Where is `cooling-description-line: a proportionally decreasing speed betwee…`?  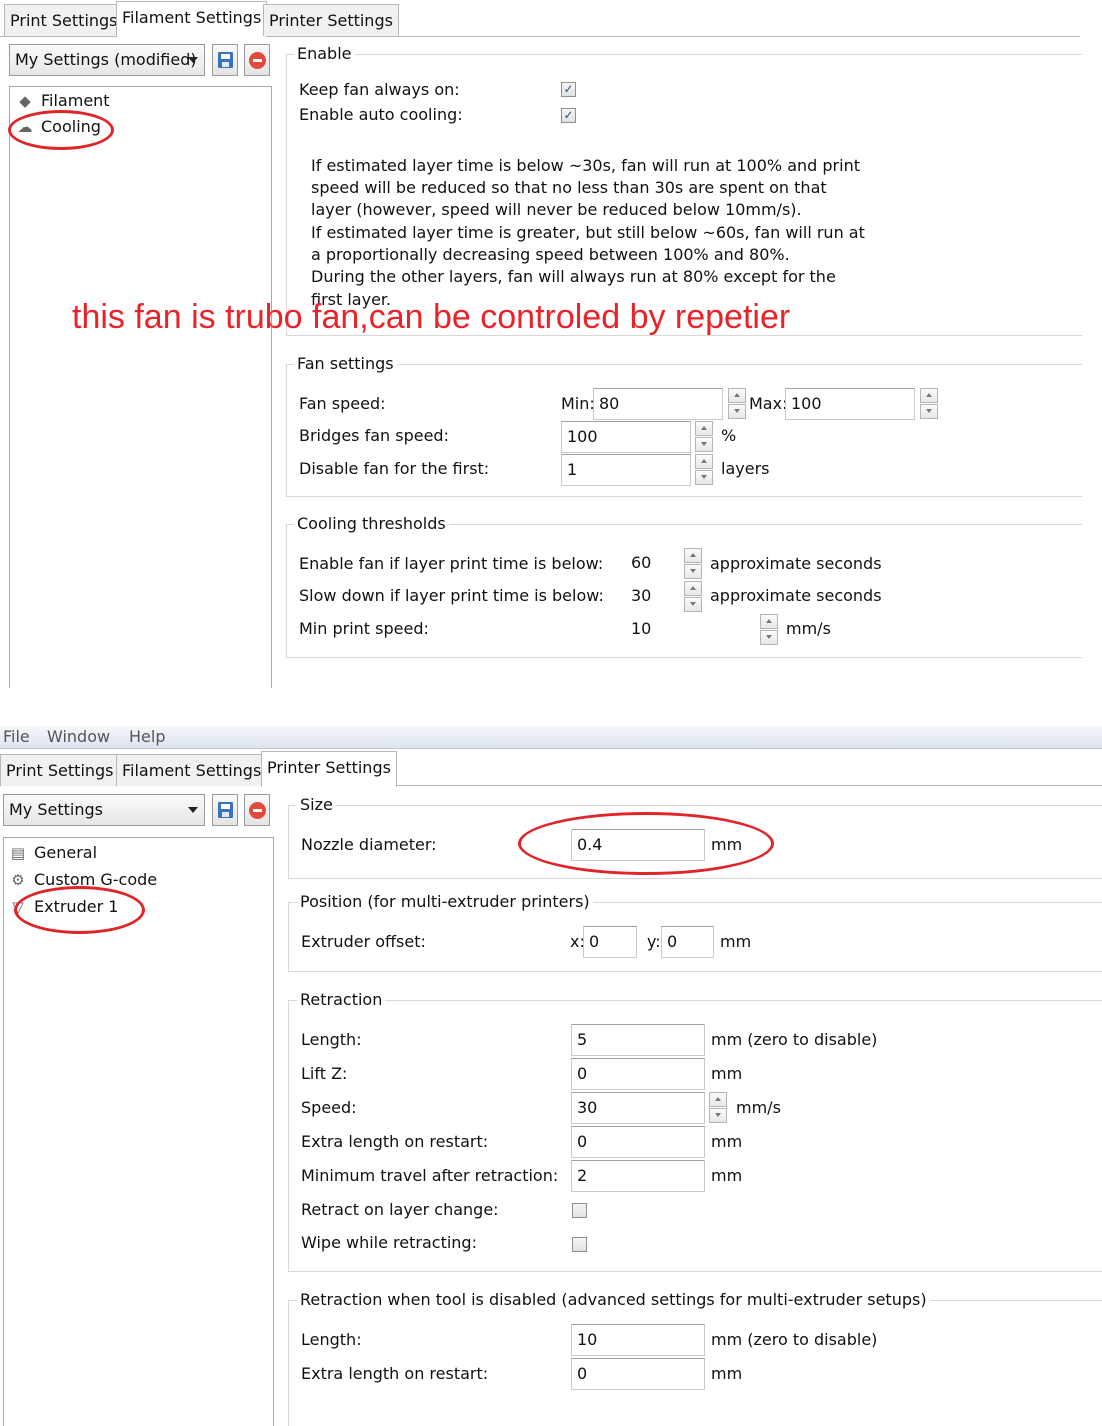
cooling-description-line: a proportionally decreasing speed betwee… is located at coordinates (550, 254).